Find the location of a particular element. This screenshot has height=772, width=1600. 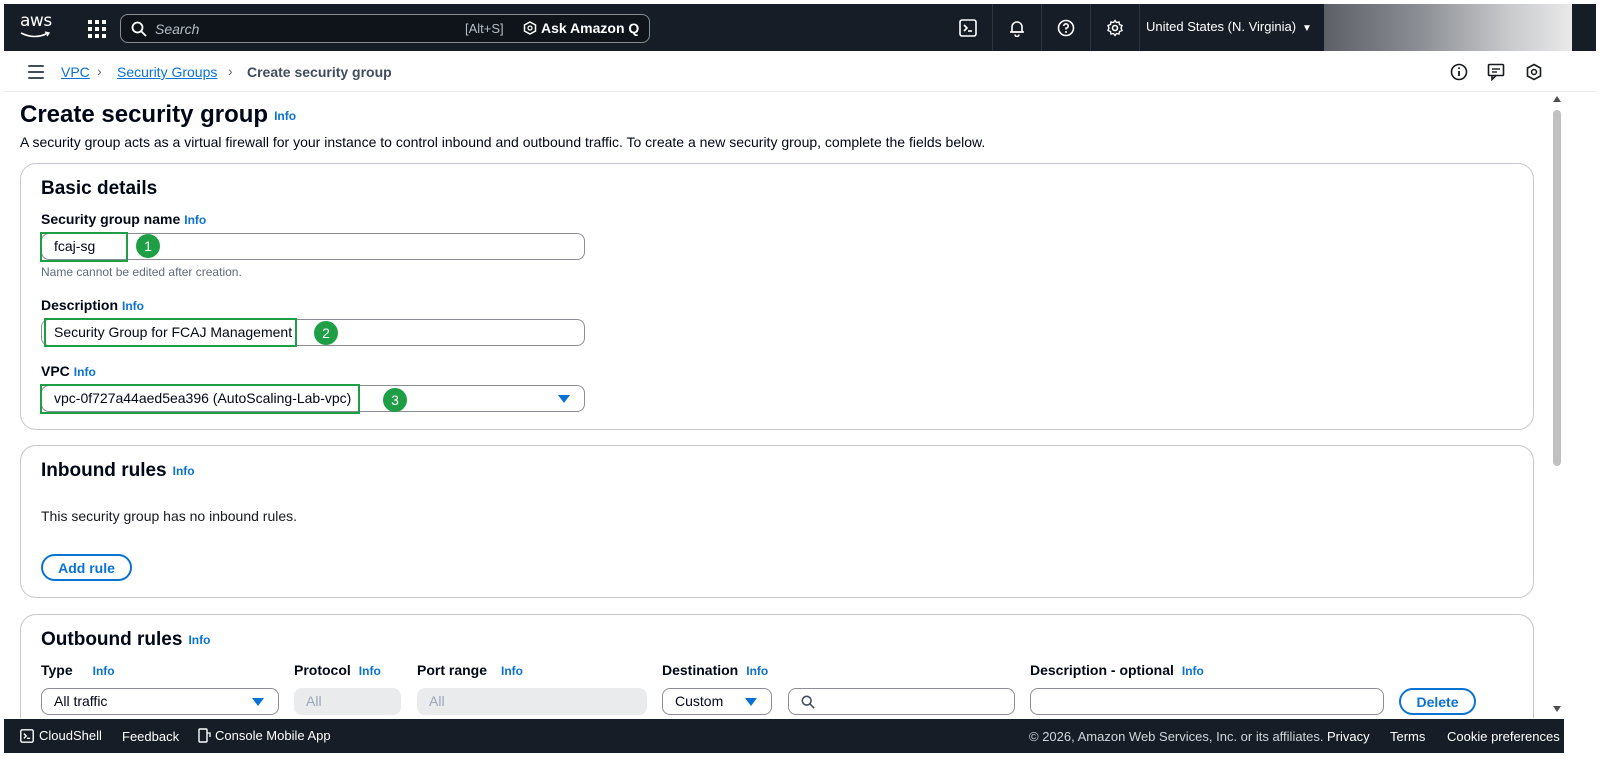

col-port-header: Port range Info is located at coordinates (470, 670).